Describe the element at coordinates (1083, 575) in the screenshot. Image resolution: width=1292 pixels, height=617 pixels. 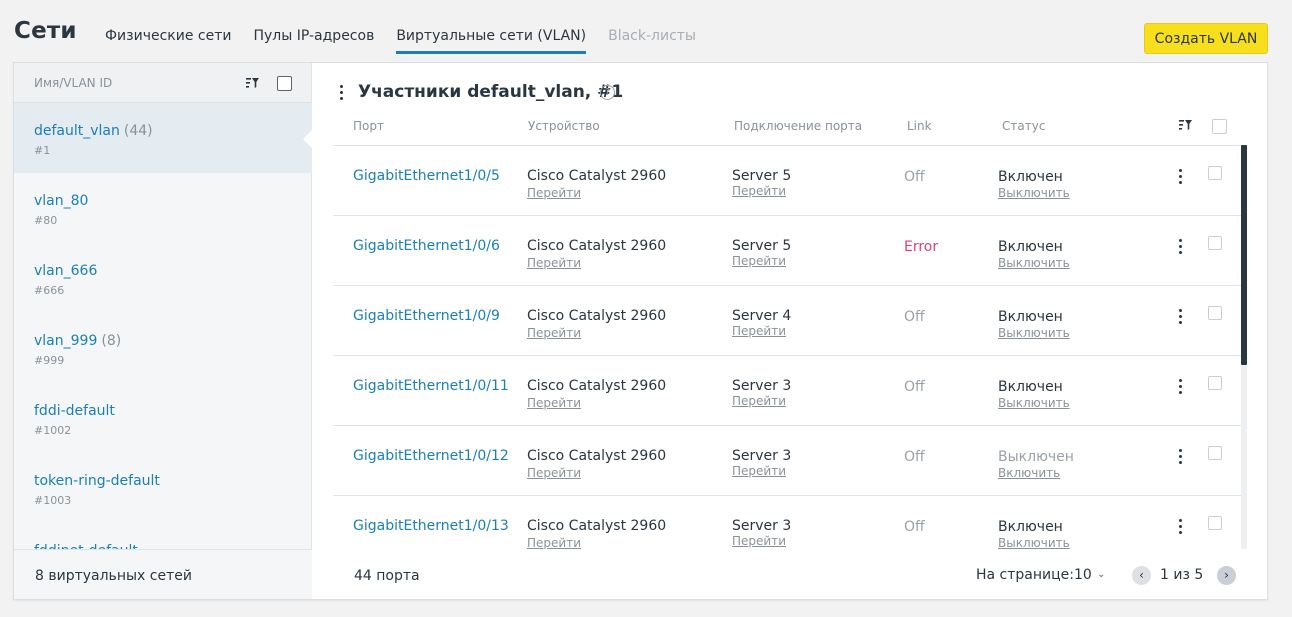
I see `per-page-select: 10` at that location.